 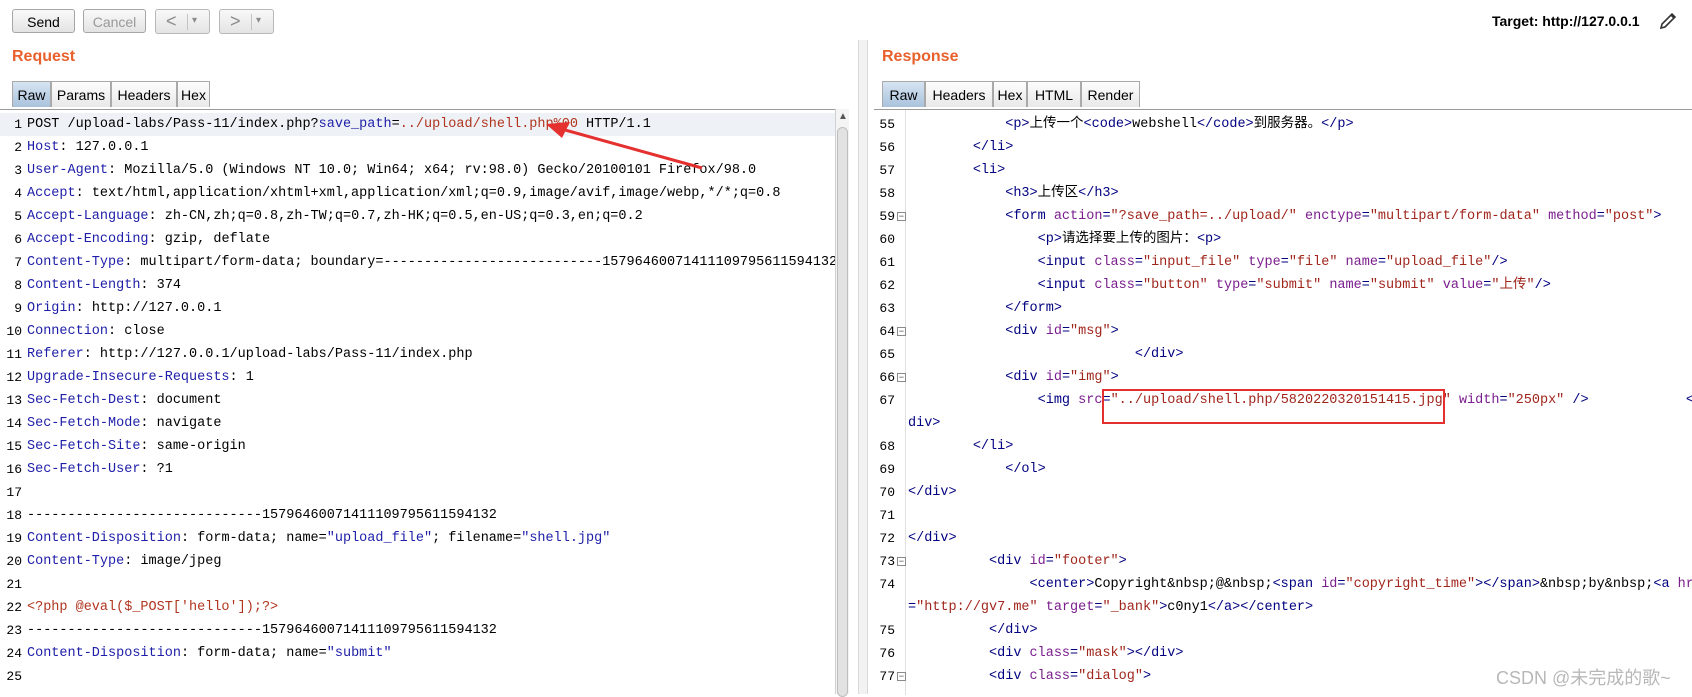 What do you see at coordinates (1566, 21) in the screenshot?
I see `target-label: Target: http://127.0.0.1` at bounding box center [1566, 21].